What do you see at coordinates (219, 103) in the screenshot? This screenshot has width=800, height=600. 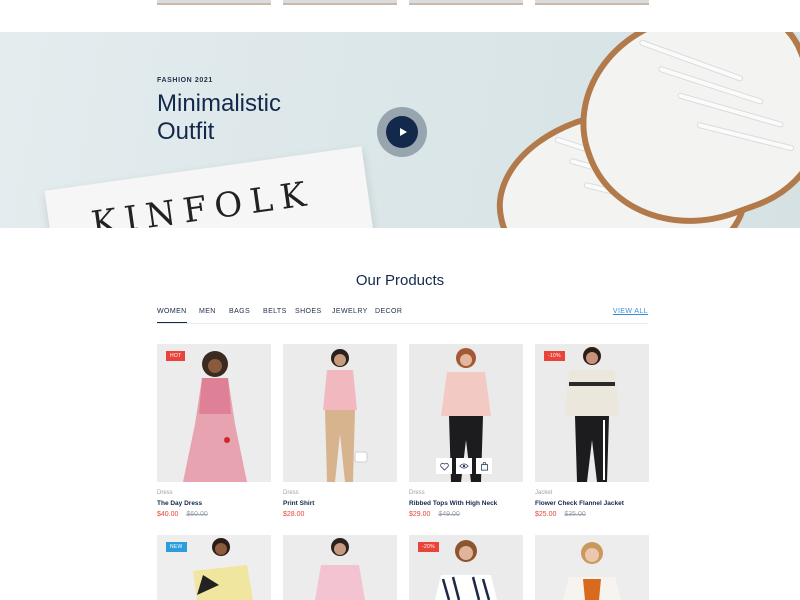 I see `hero-title-line1: Minimalistic` at bounding box center [219, 103].